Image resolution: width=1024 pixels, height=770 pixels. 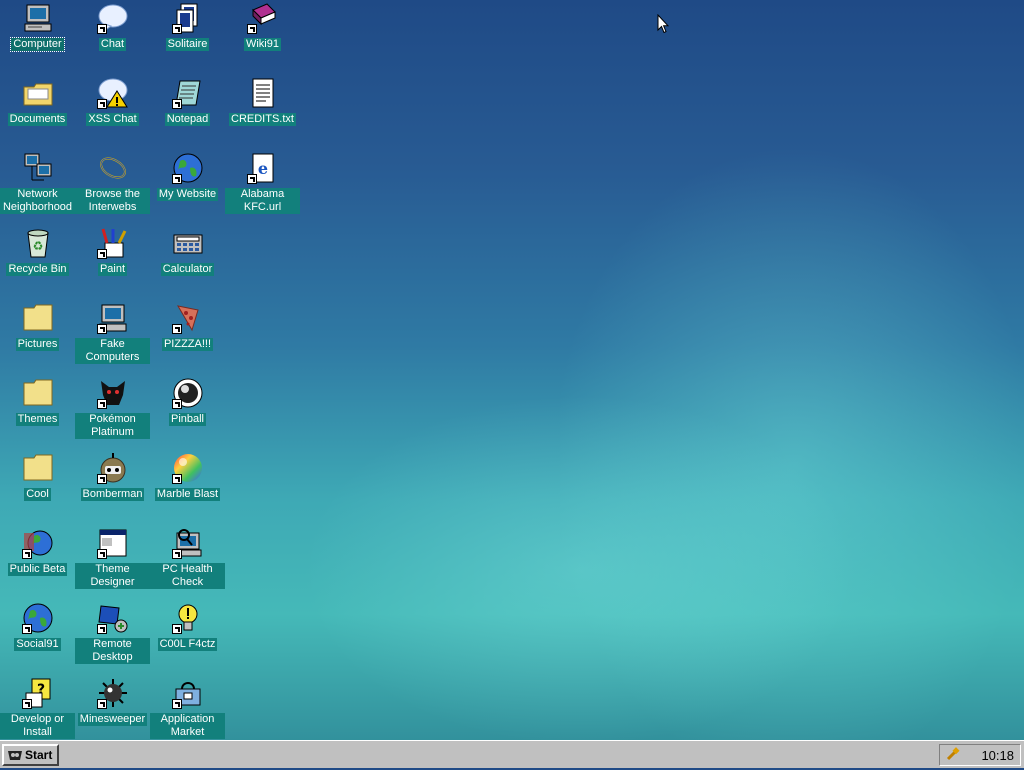 What do you see at coordinates (187, 419) in the screenshot?
I see `desktop-icon-label: Pinball` at bounding box center [187, 419].